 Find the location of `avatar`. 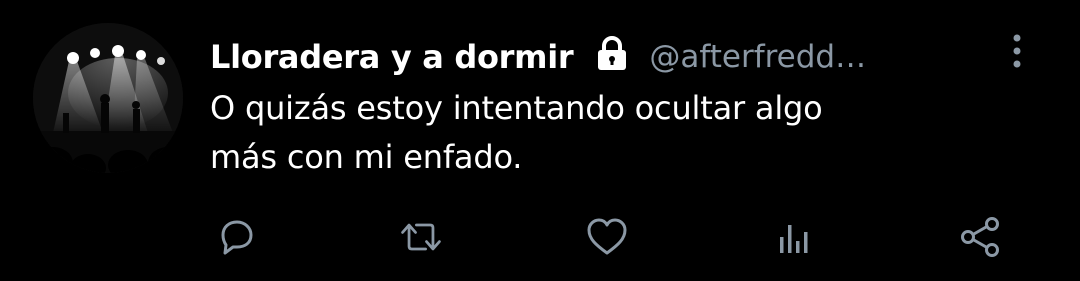

avatar is located at coordinates (108, 98).